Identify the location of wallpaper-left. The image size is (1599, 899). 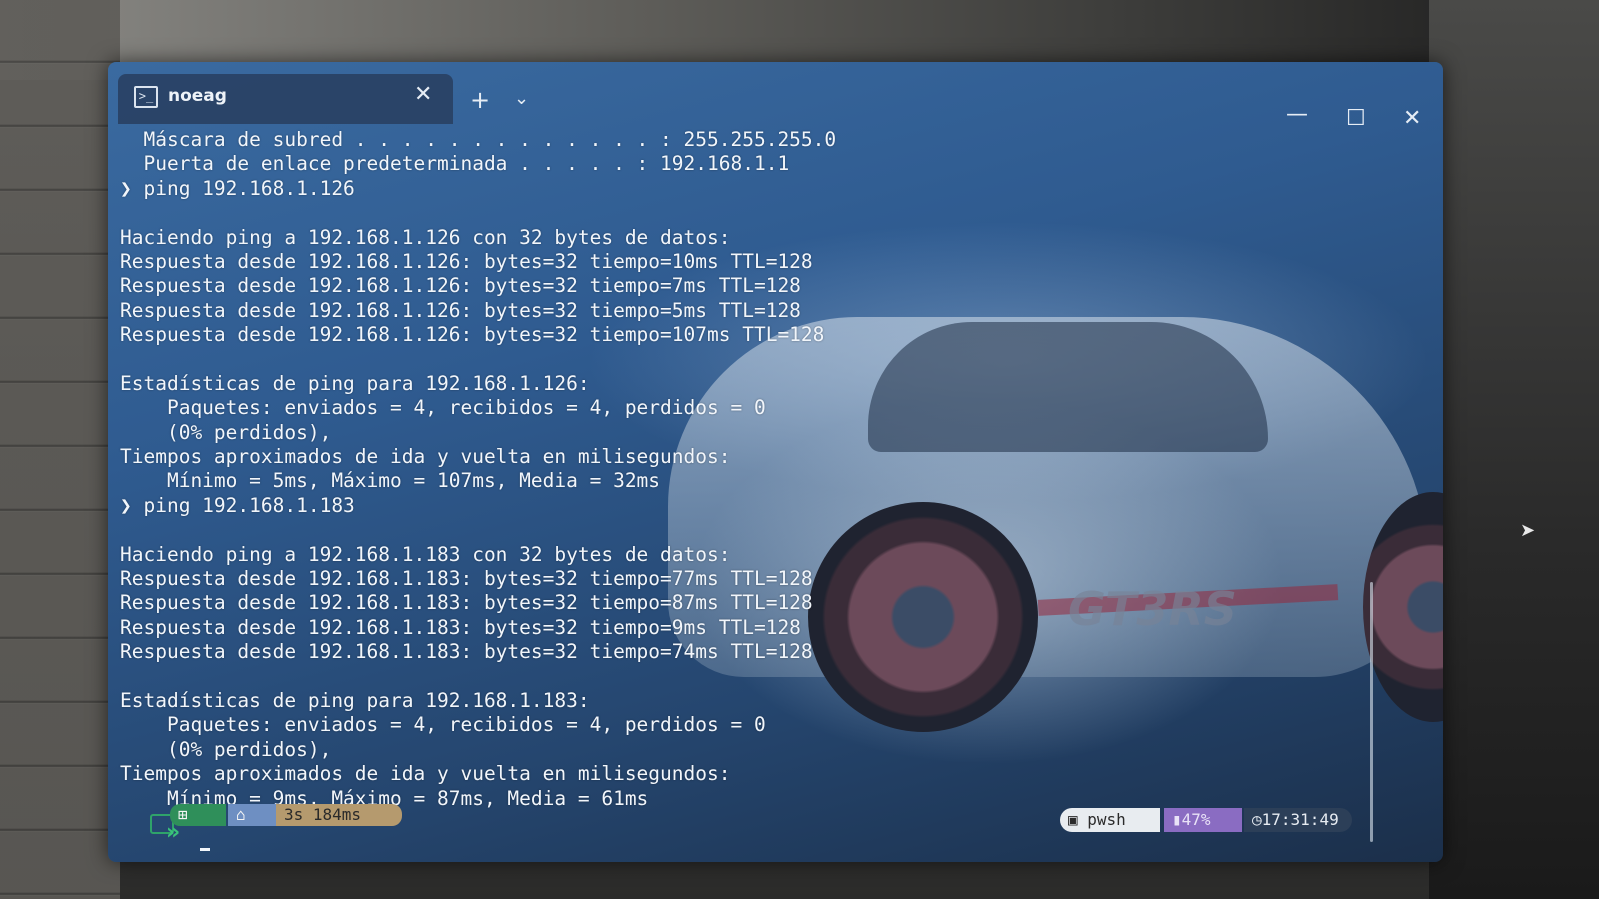
(60, 449).